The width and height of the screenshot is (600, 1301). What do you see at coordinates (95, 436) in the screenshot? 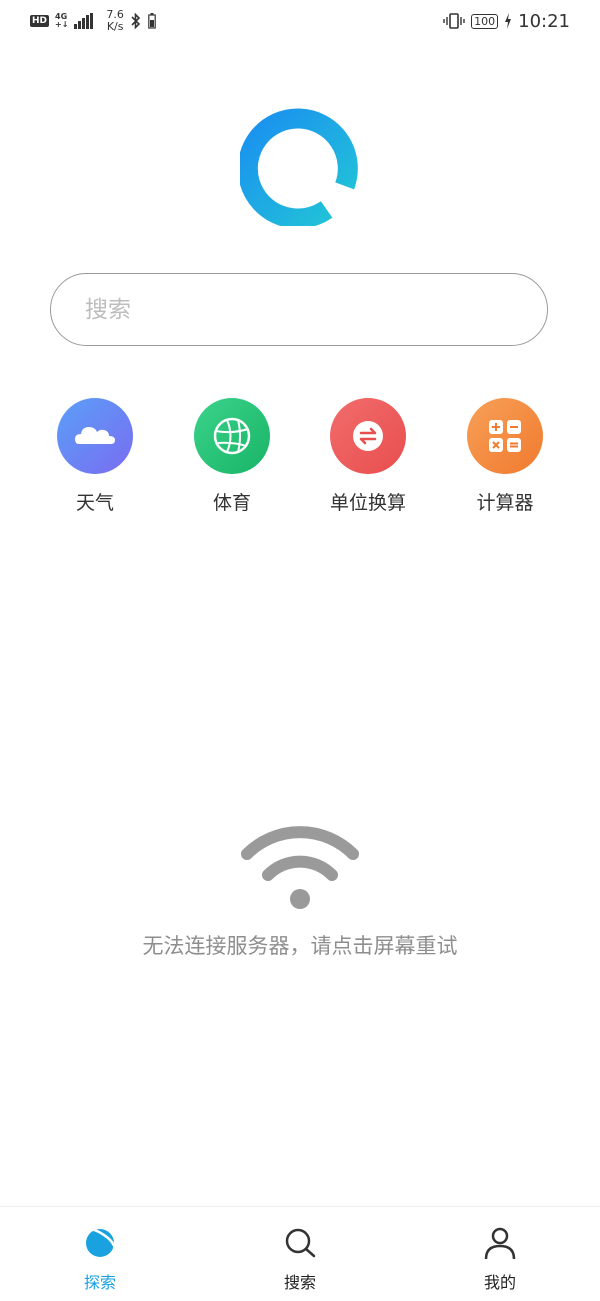
I see `weather-icon` at bounding box center [95, 436].